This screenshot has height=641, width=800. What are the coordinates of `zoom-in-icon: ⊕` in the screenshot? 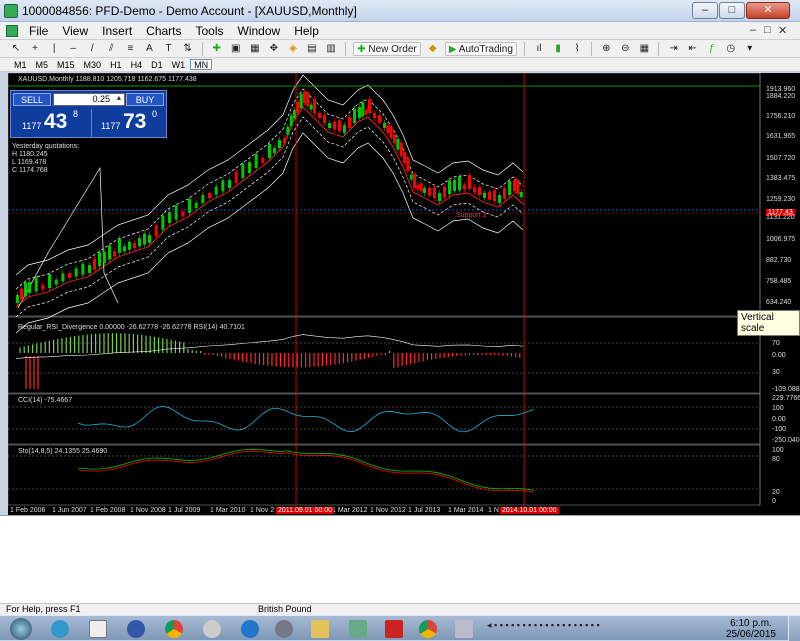 It's located at (606, 49).